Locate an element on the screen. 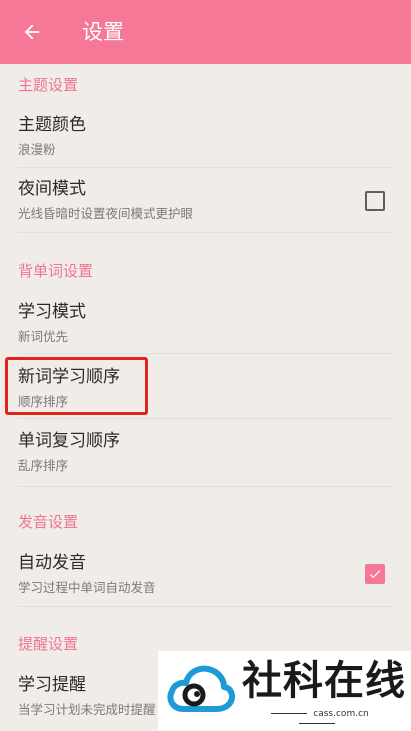 This screenshot has width=411, height=731. page-title: 设置 is located at coordinates (103, 32).